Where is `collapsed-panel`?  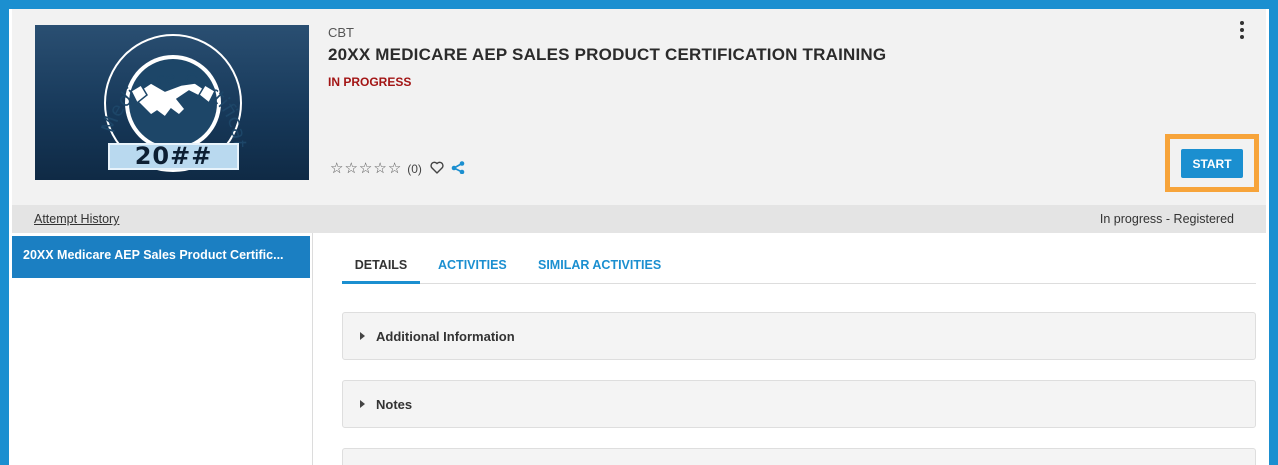
collapsed-panel is located at coordinates (799, 456).